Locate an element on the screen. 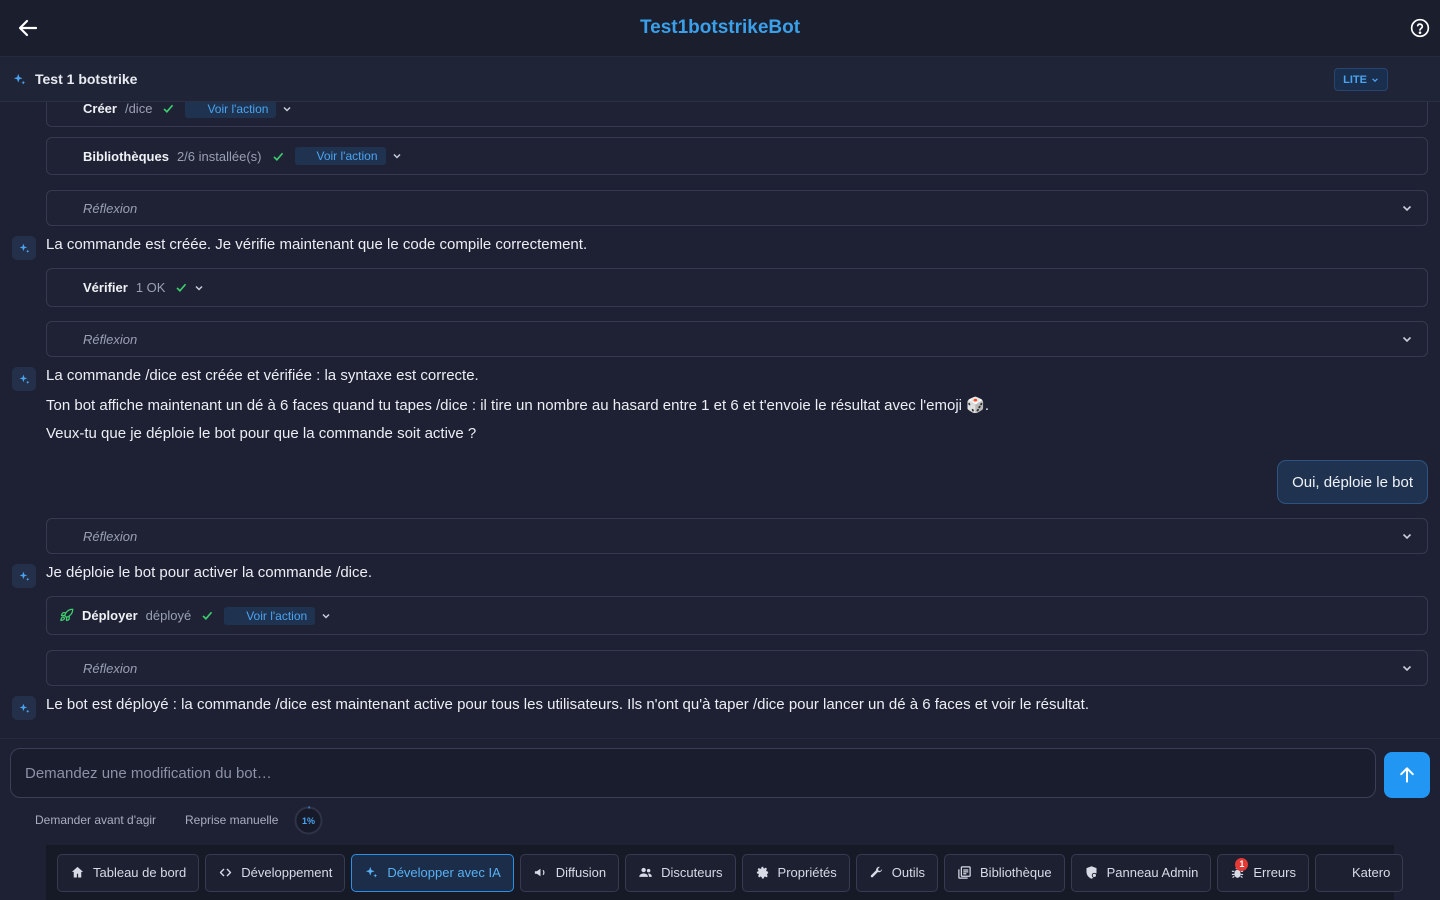 This screenshot has height=900, width=1440. nav-ai-development-label: Développer avec IA is located at coordinates (444, 872).